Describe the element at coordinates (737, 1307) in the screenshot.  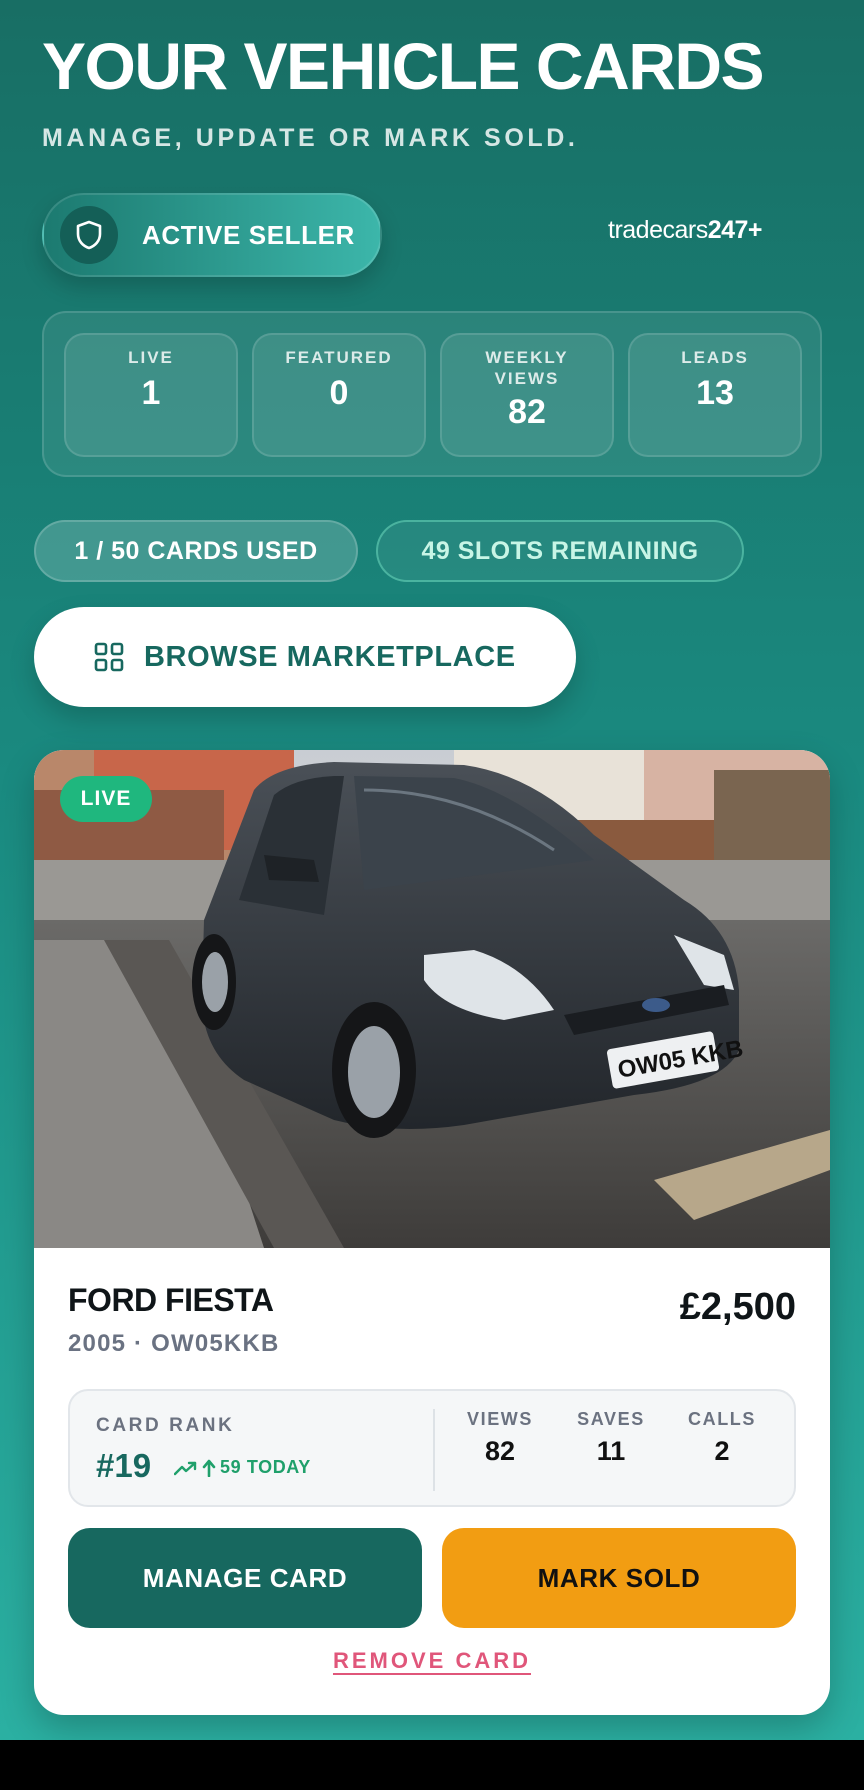
I see `vehicle-price: £2,500` at that location.